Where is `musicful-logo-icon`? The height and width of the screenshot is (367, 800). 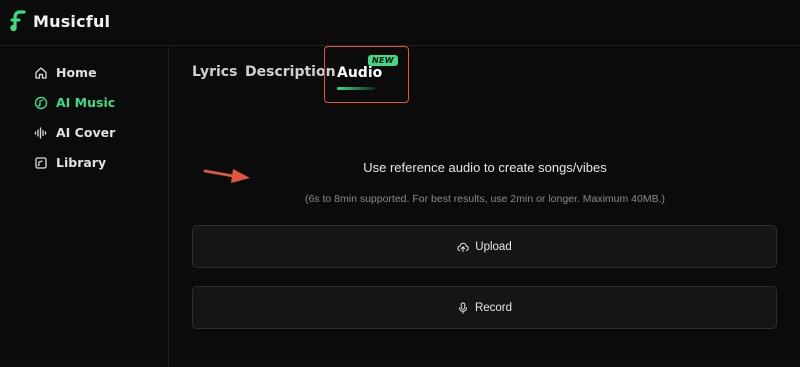 musicful-logo-icon is located at coordinates (18, 21).